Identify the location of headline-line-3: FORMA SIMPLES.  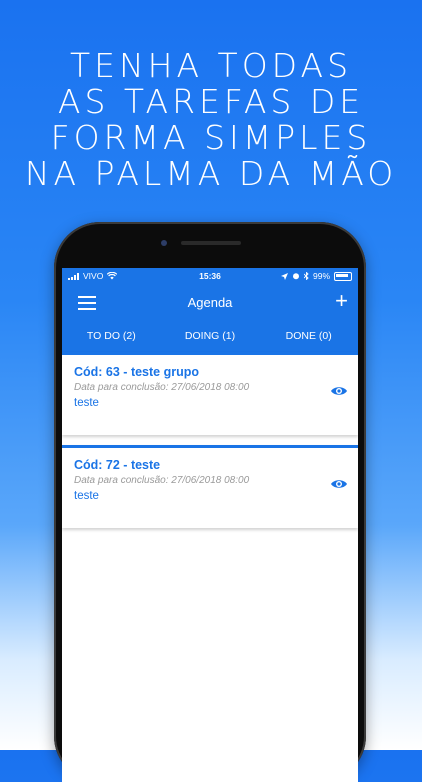
(211, 137).